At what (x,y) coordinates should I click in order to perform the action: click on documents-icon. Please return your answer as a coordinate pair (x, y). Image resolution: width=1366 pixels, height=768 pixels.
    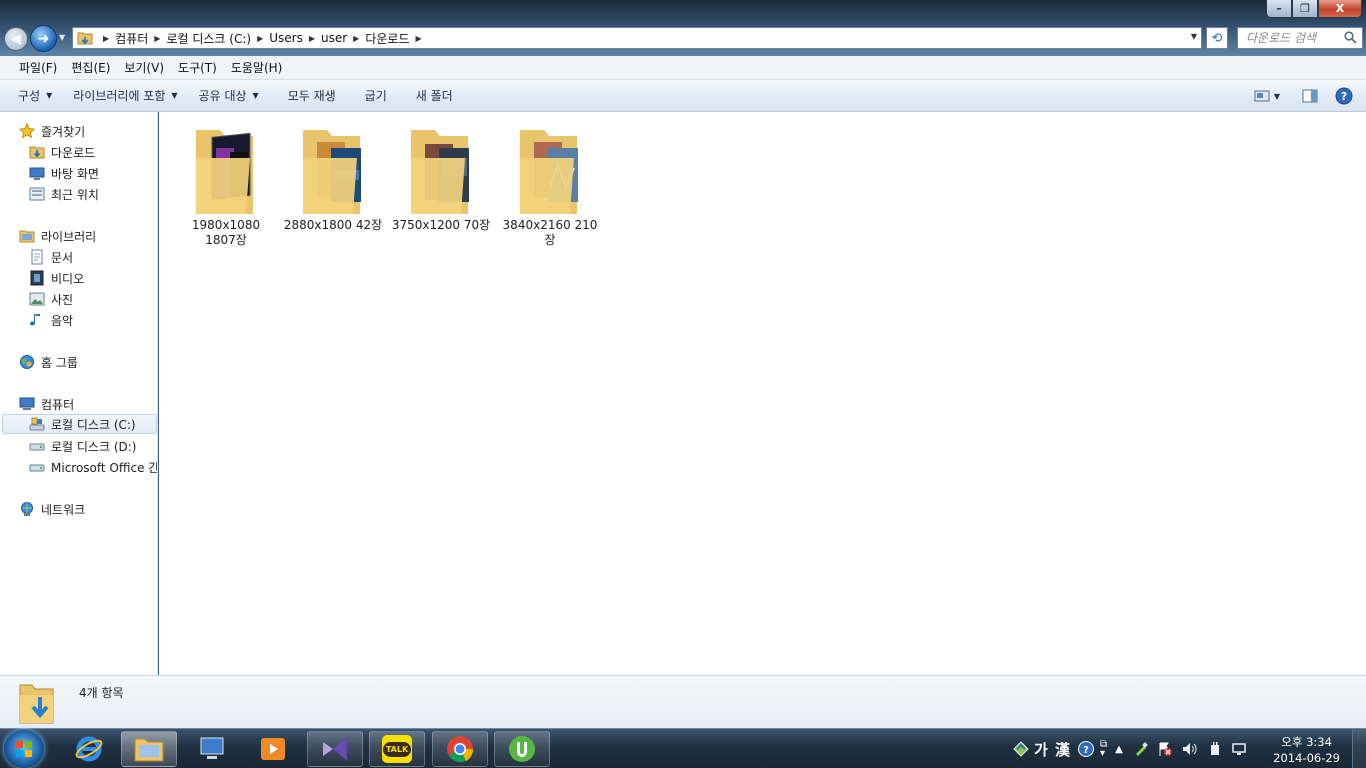
    Looking at the image, I should click on (37, 257).